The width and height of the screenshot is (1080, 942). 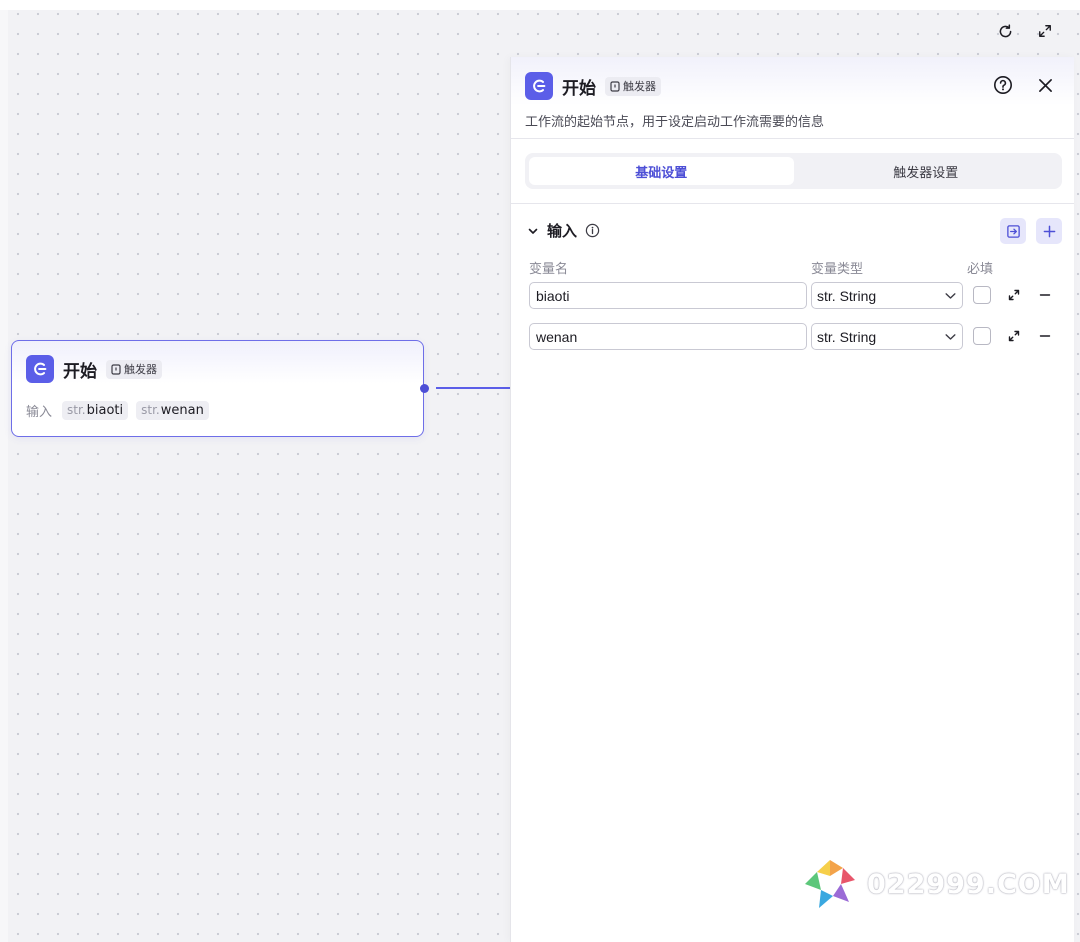 I want to click on col-variable-name: 变量名, so click(x=549, y=269).